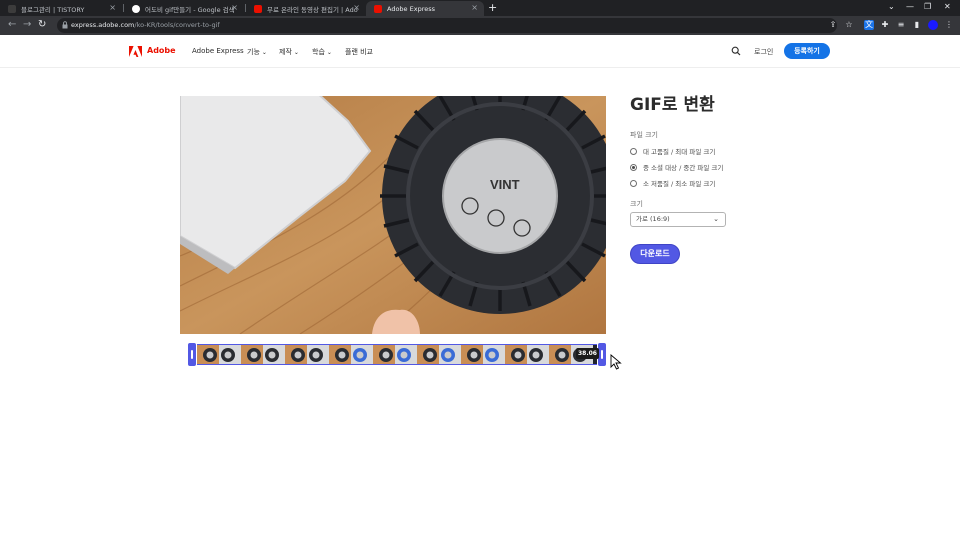 The height and width of the screenshot is (540, 960). Describe the element at coordinates (136, 8) in the screenshot. I see `google-favicon-icon` at that location.